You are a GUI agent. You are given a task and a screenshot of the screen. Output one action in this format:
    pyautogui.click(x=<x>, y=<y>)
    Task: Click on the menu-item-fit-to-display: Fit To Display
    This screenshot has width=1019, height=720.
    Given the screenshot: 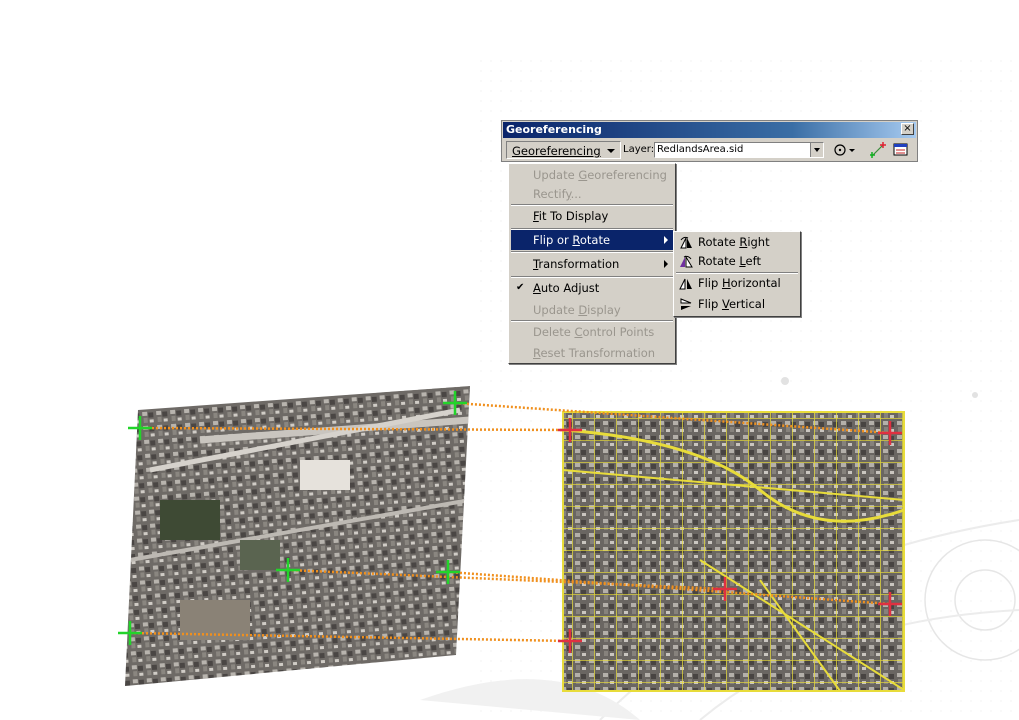 What is the action you would take?
    pyautogui.click(x=592, y=216)
    